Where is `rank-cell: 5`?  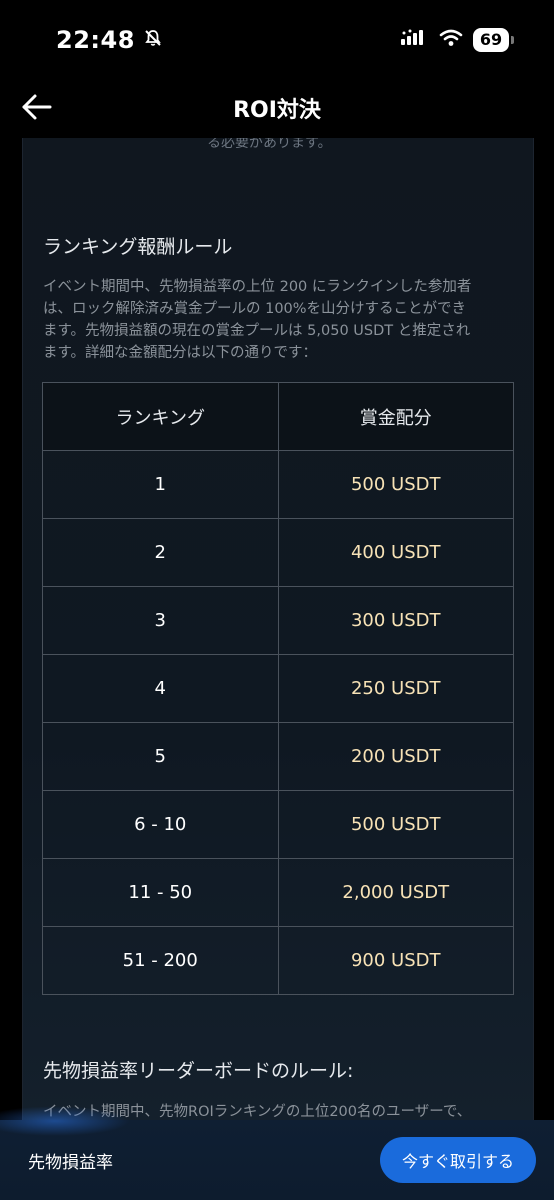
rank-cell: 5 is located at coordinates (160, 756).